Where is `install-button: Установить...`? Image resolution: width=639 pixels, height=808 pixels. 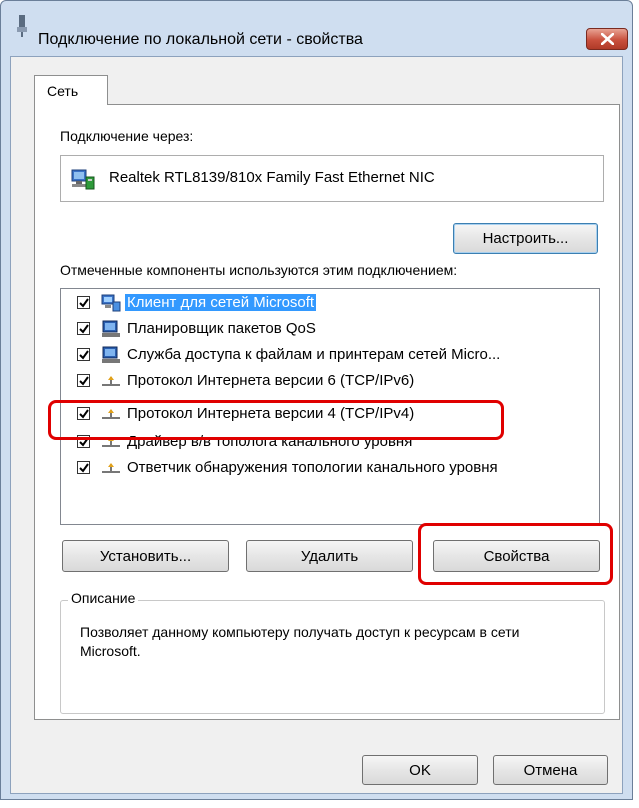 install-button: Установить... is located at coordinates (145, 556).